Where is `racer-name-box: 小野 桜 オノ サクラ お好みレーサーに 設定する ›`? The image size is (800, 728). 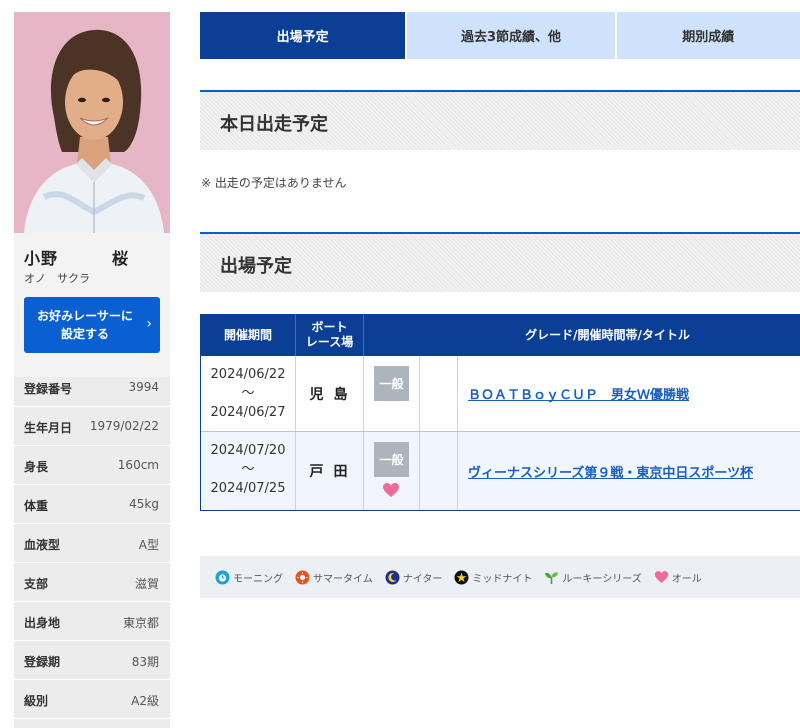 racer-name-box: 小野 桜 オノ サクラ お好みレーサーに 設定する › is located at coordinates (92, 305).